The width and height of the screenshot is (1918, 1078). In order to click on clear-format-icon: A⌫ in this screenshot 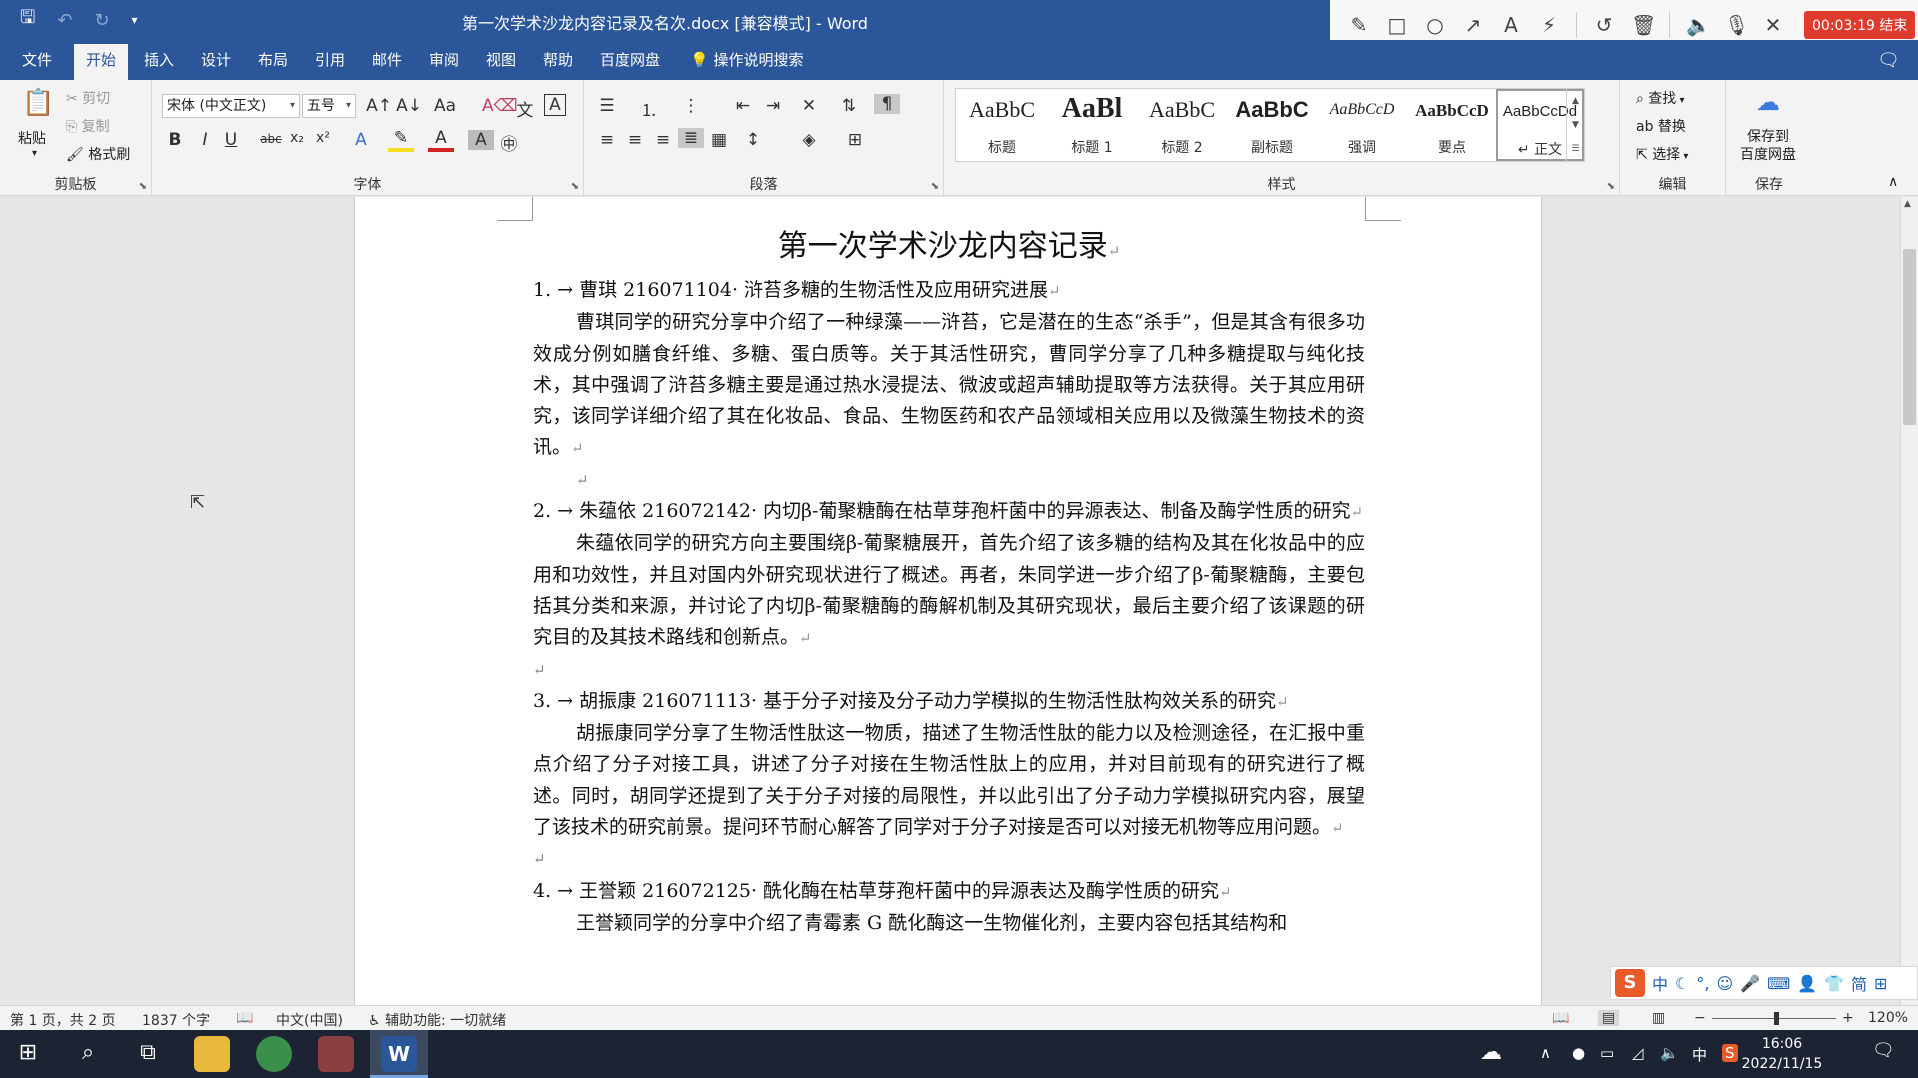, I will do `click(500, 106)`.